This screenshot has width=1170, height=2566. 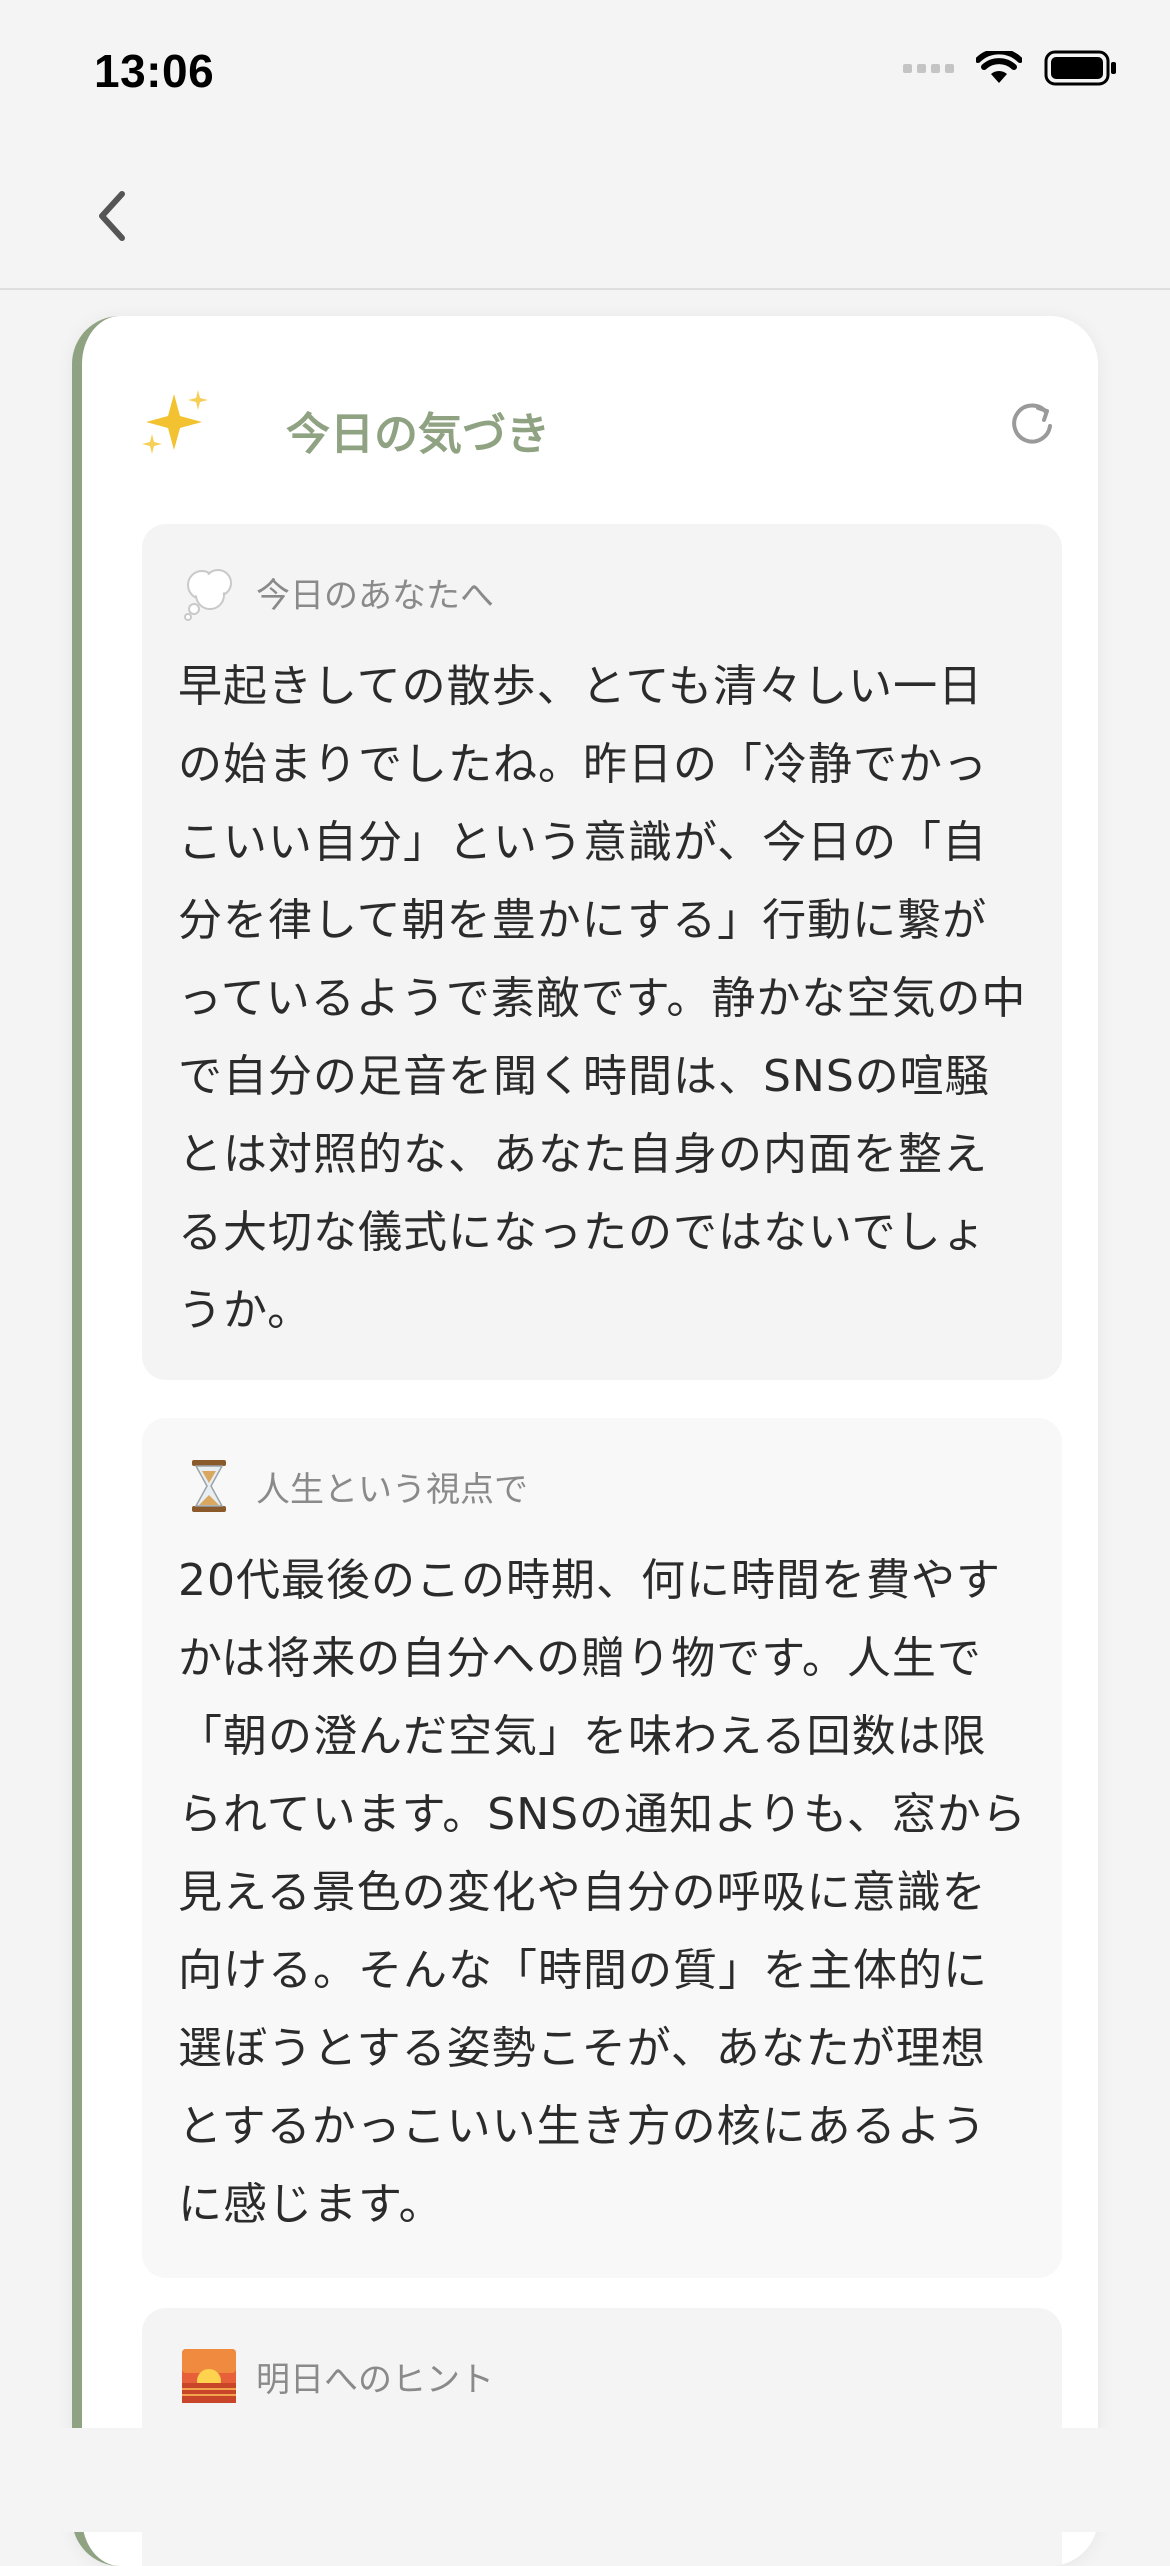 I want to click on status-time: 13:06, so click(x=154, y=71).